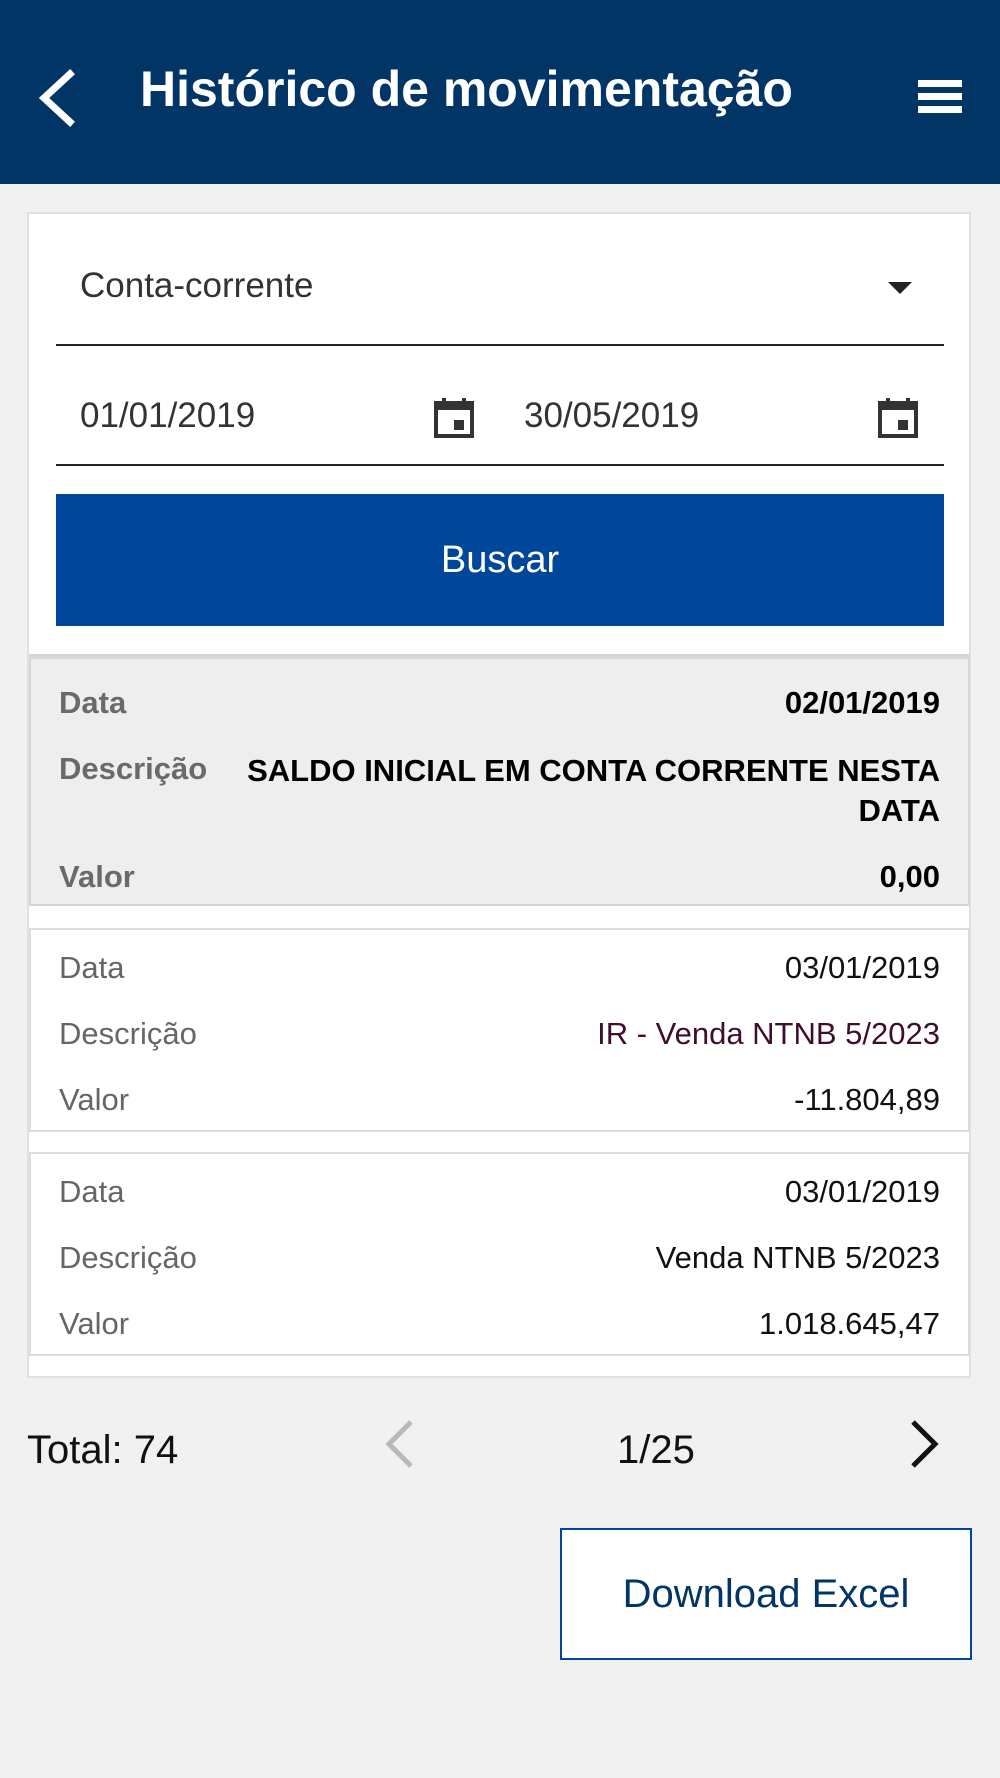 Image resolution: width=1000 pixels, height=1778 pixels. I want to click on app-header: Histórico de movimentação, so click(500, 92).